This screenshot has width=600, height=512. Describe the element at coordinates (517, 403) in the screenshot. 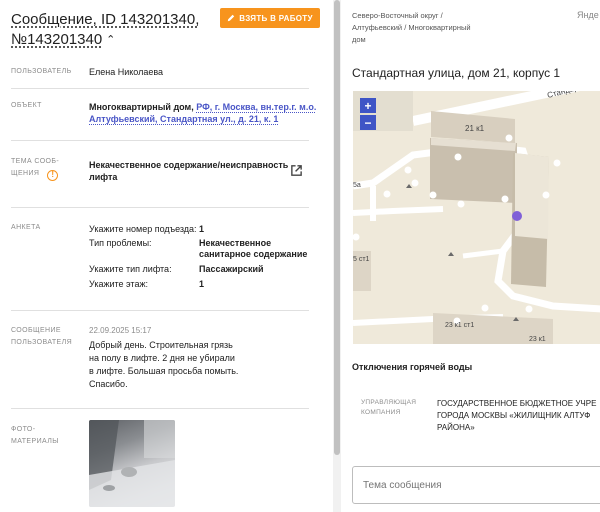

I see `mc-value-line-1: ГОСУДАРСТВЕННОЕ БЮДЖЕТНОЕ УЧРЕ` at that location.